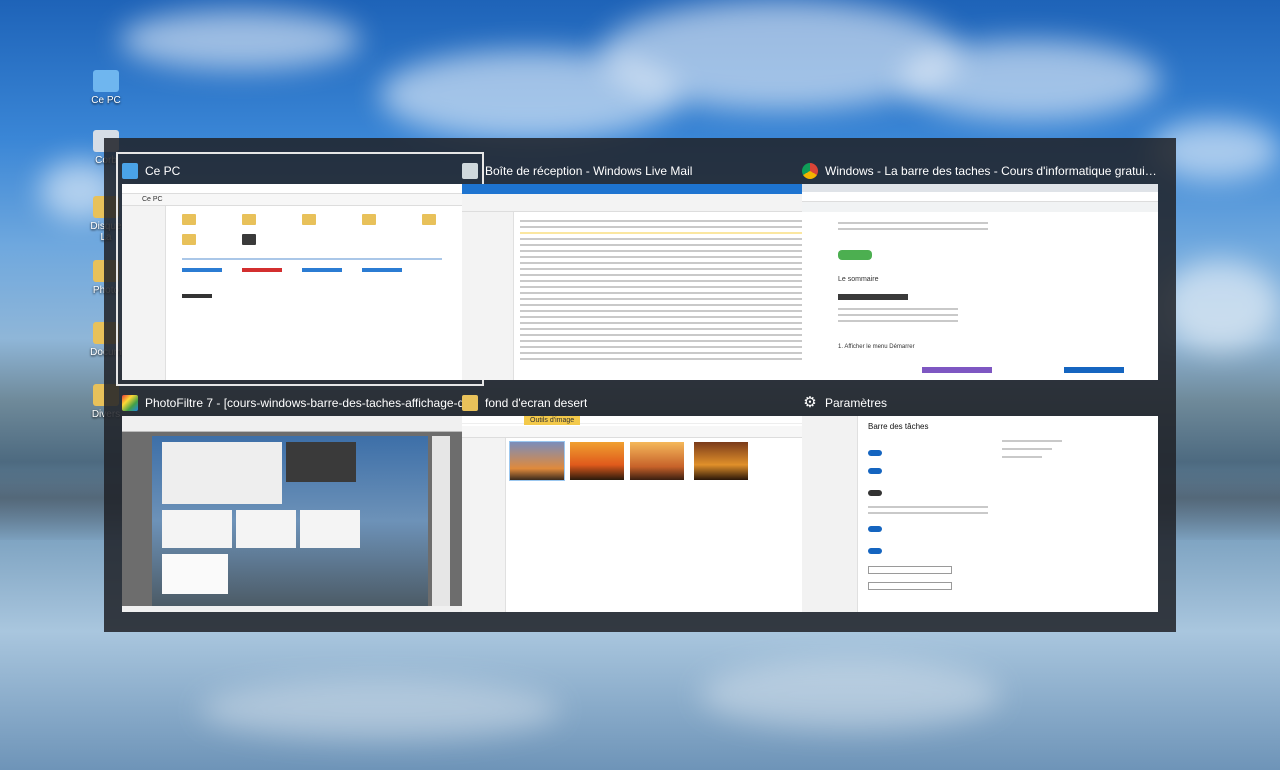 This screenshot has height=770, width=1280. Describe the element at coordinates (536, 403) in the screenshot. I see `window-title: fond d'ecran desert` at that location.